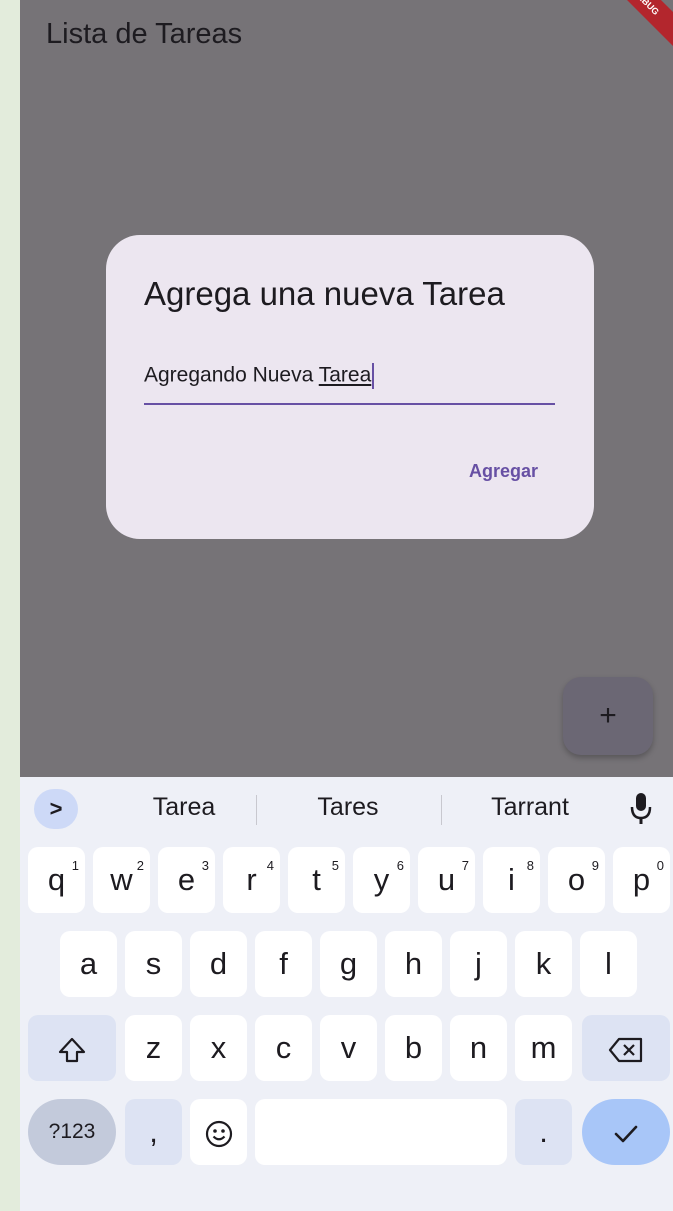 The image size is (673, 1211). I want to click on key-label: y, so click(381, 879).